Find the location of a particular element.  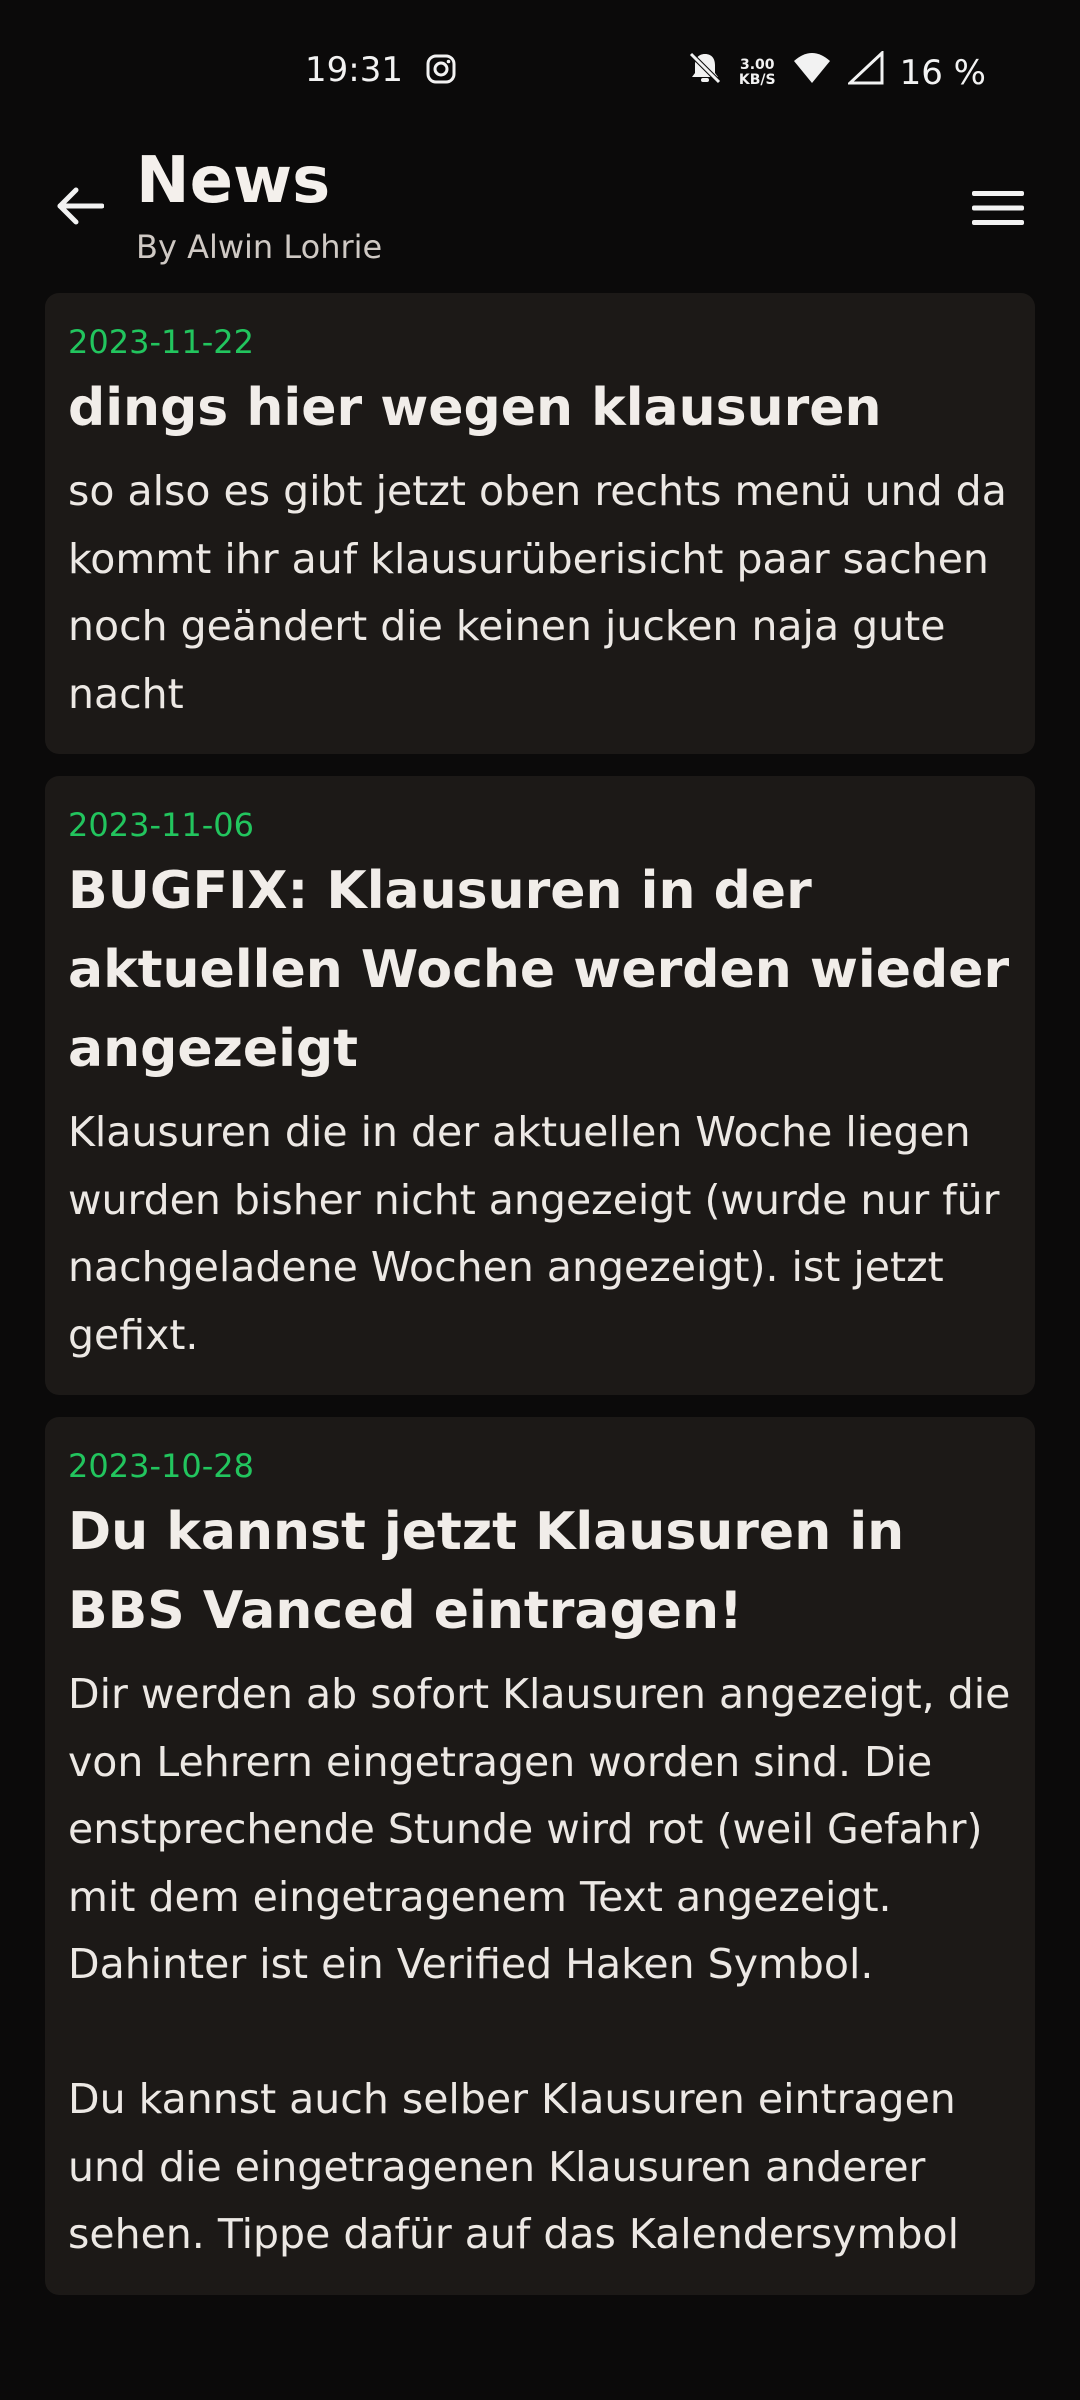

page-title: News is located at coordinates (233, 181).